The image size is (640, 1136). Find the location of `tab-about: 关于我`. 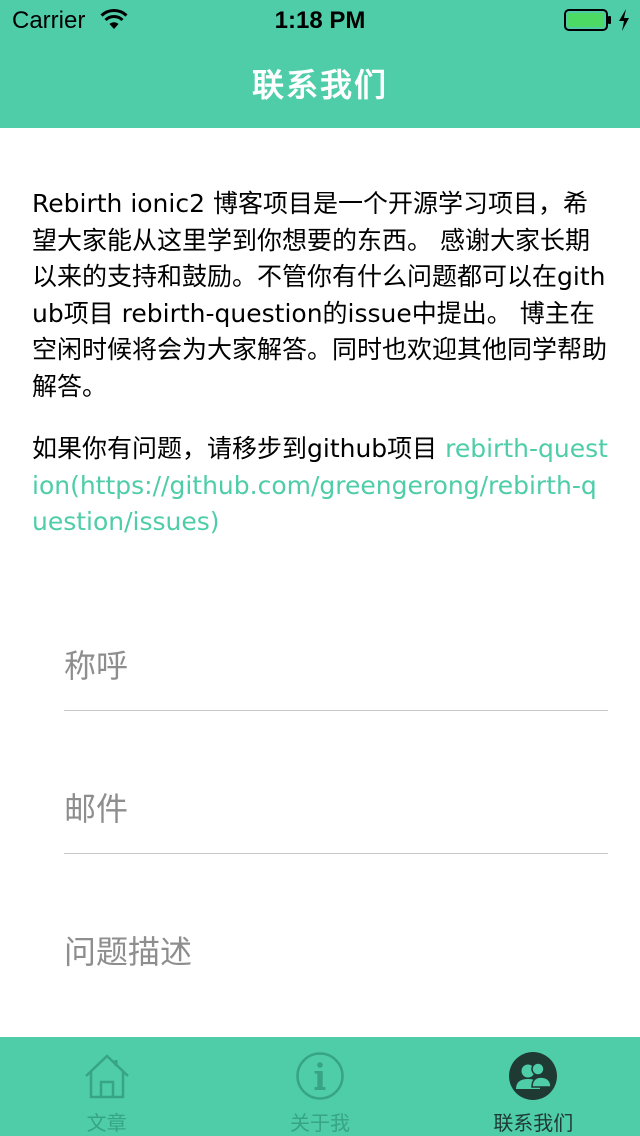

tab-about: 关于我 is located at coordinates (319, 1086).